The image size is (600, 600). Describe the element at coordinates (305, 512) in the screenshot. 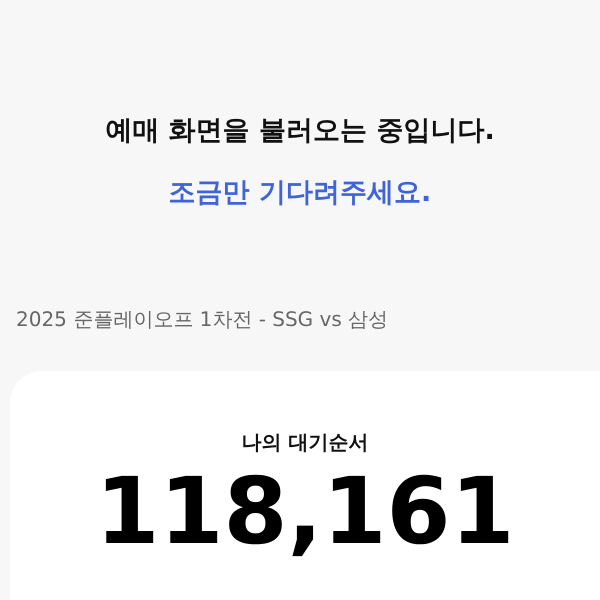

I see `queue-number: 118,161` at that location.